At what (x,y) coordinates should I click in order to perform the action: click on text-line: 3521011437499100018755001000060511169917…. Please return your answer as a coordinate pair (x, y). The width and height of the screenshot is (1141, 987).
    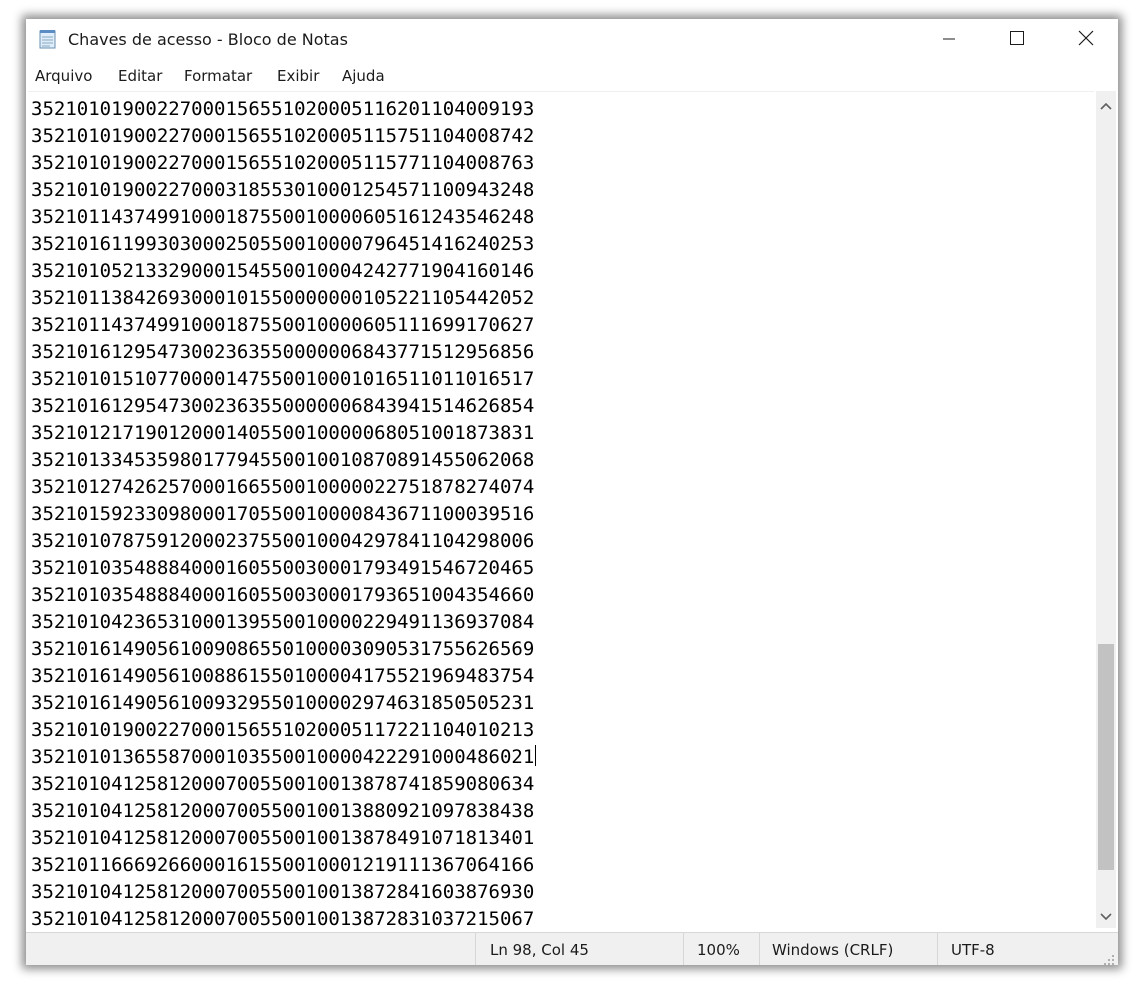
    Looking at the image, I should click on (283, 325).